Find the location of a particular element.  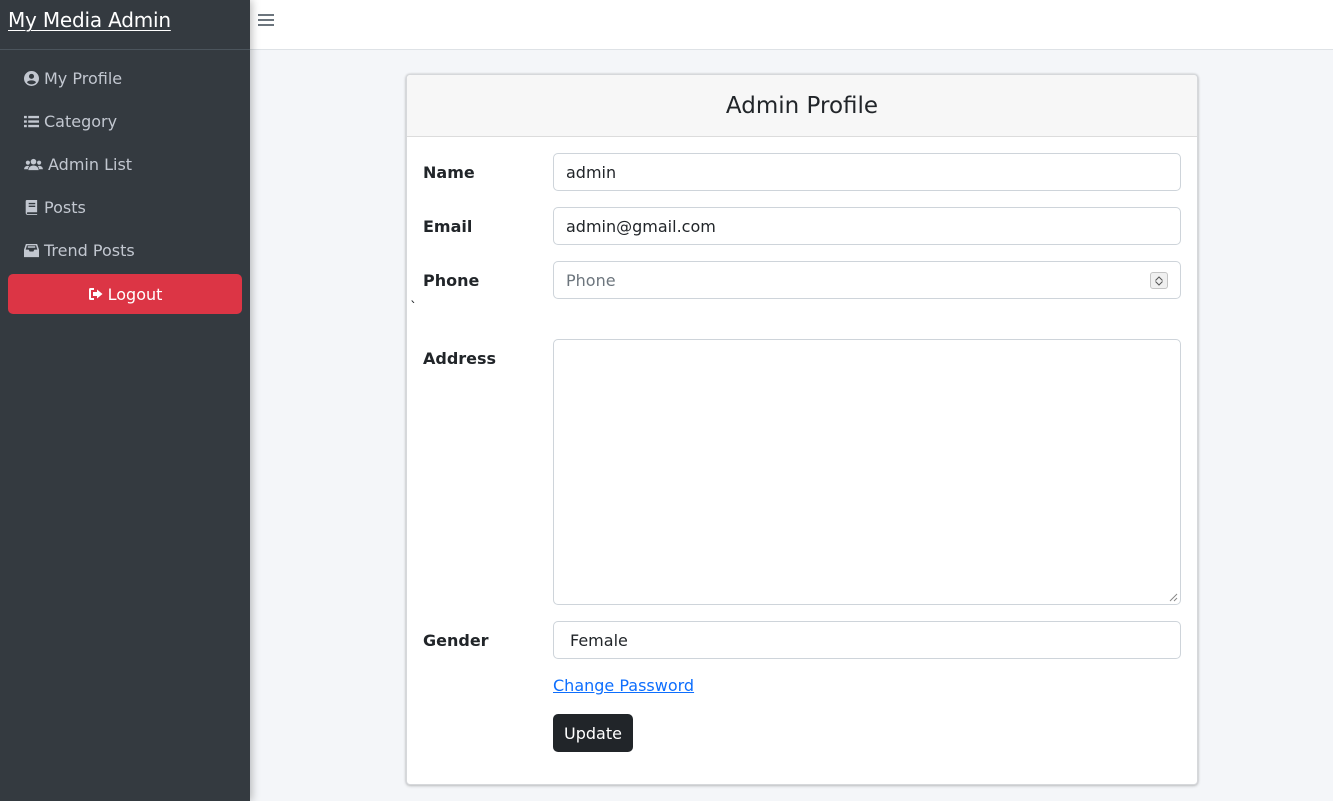

name-value: admin is located at coordinates (591, 172).